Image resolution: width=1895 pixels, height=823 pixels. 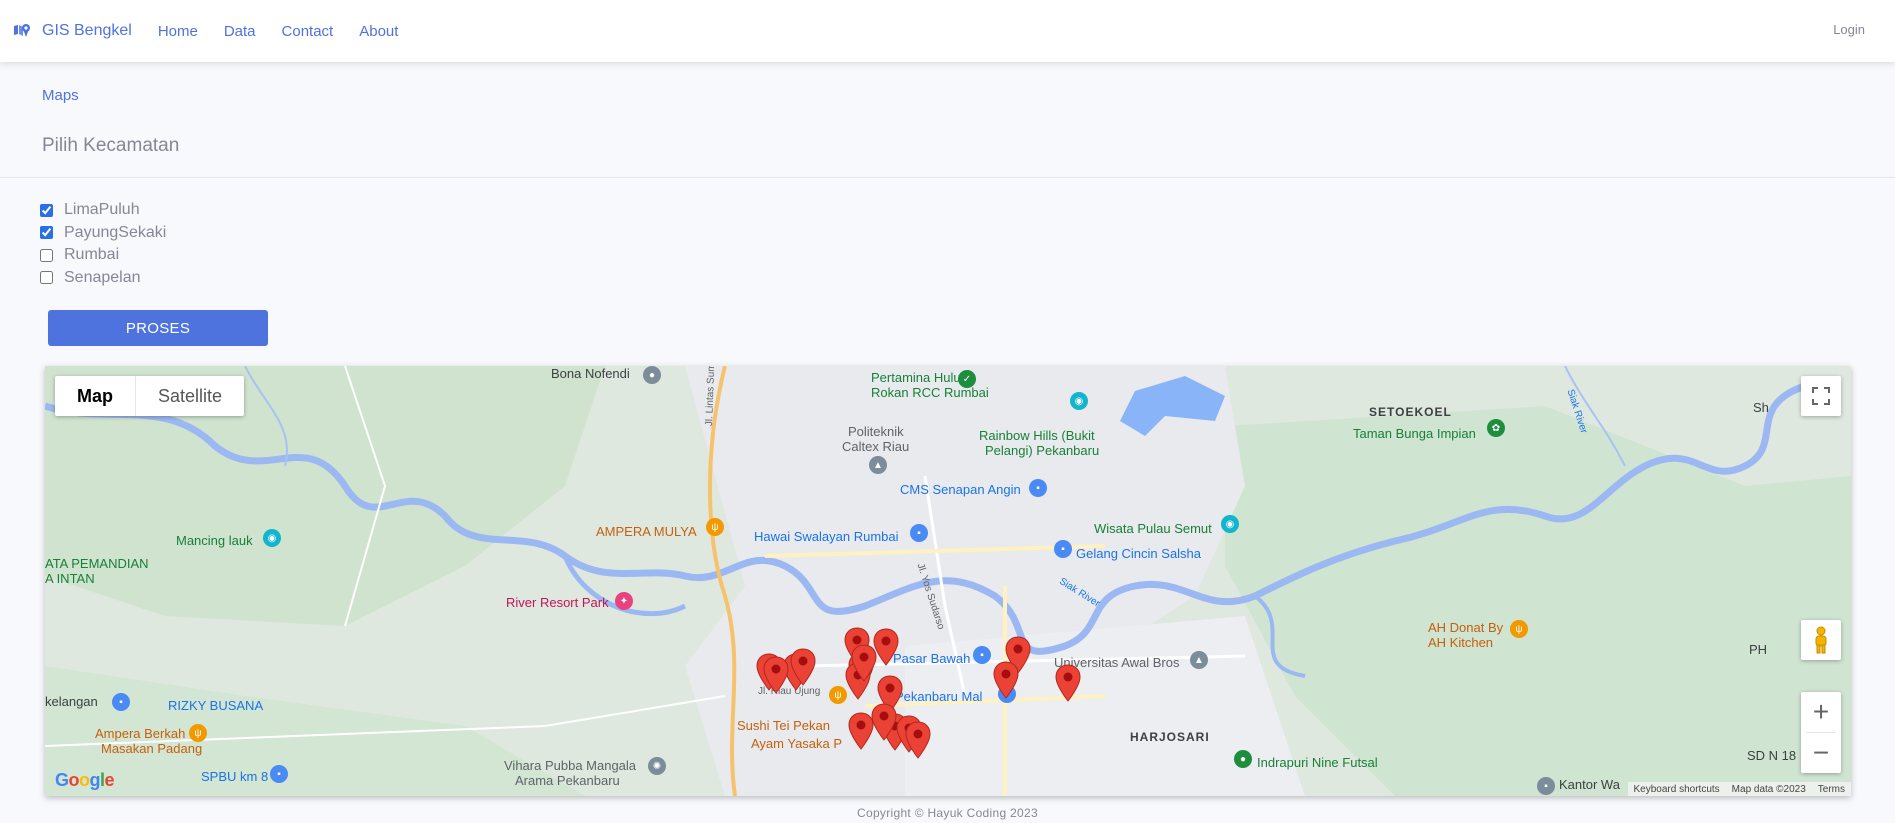 I want to click on gas-station-icon: ▪, so click(x=279, y=774).